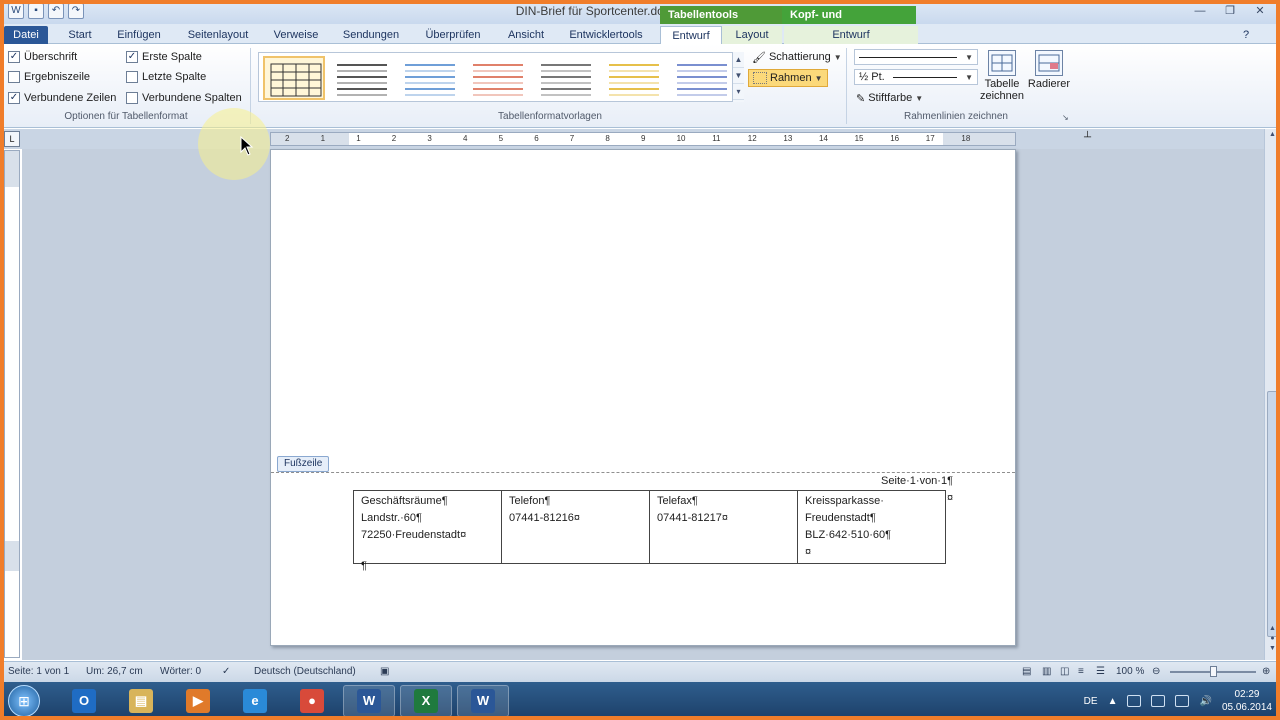  What do you see at coordinates (752, 35) in the screenshot?
I see `tab-layout-table: Layout` at bounding box center [752, 35].